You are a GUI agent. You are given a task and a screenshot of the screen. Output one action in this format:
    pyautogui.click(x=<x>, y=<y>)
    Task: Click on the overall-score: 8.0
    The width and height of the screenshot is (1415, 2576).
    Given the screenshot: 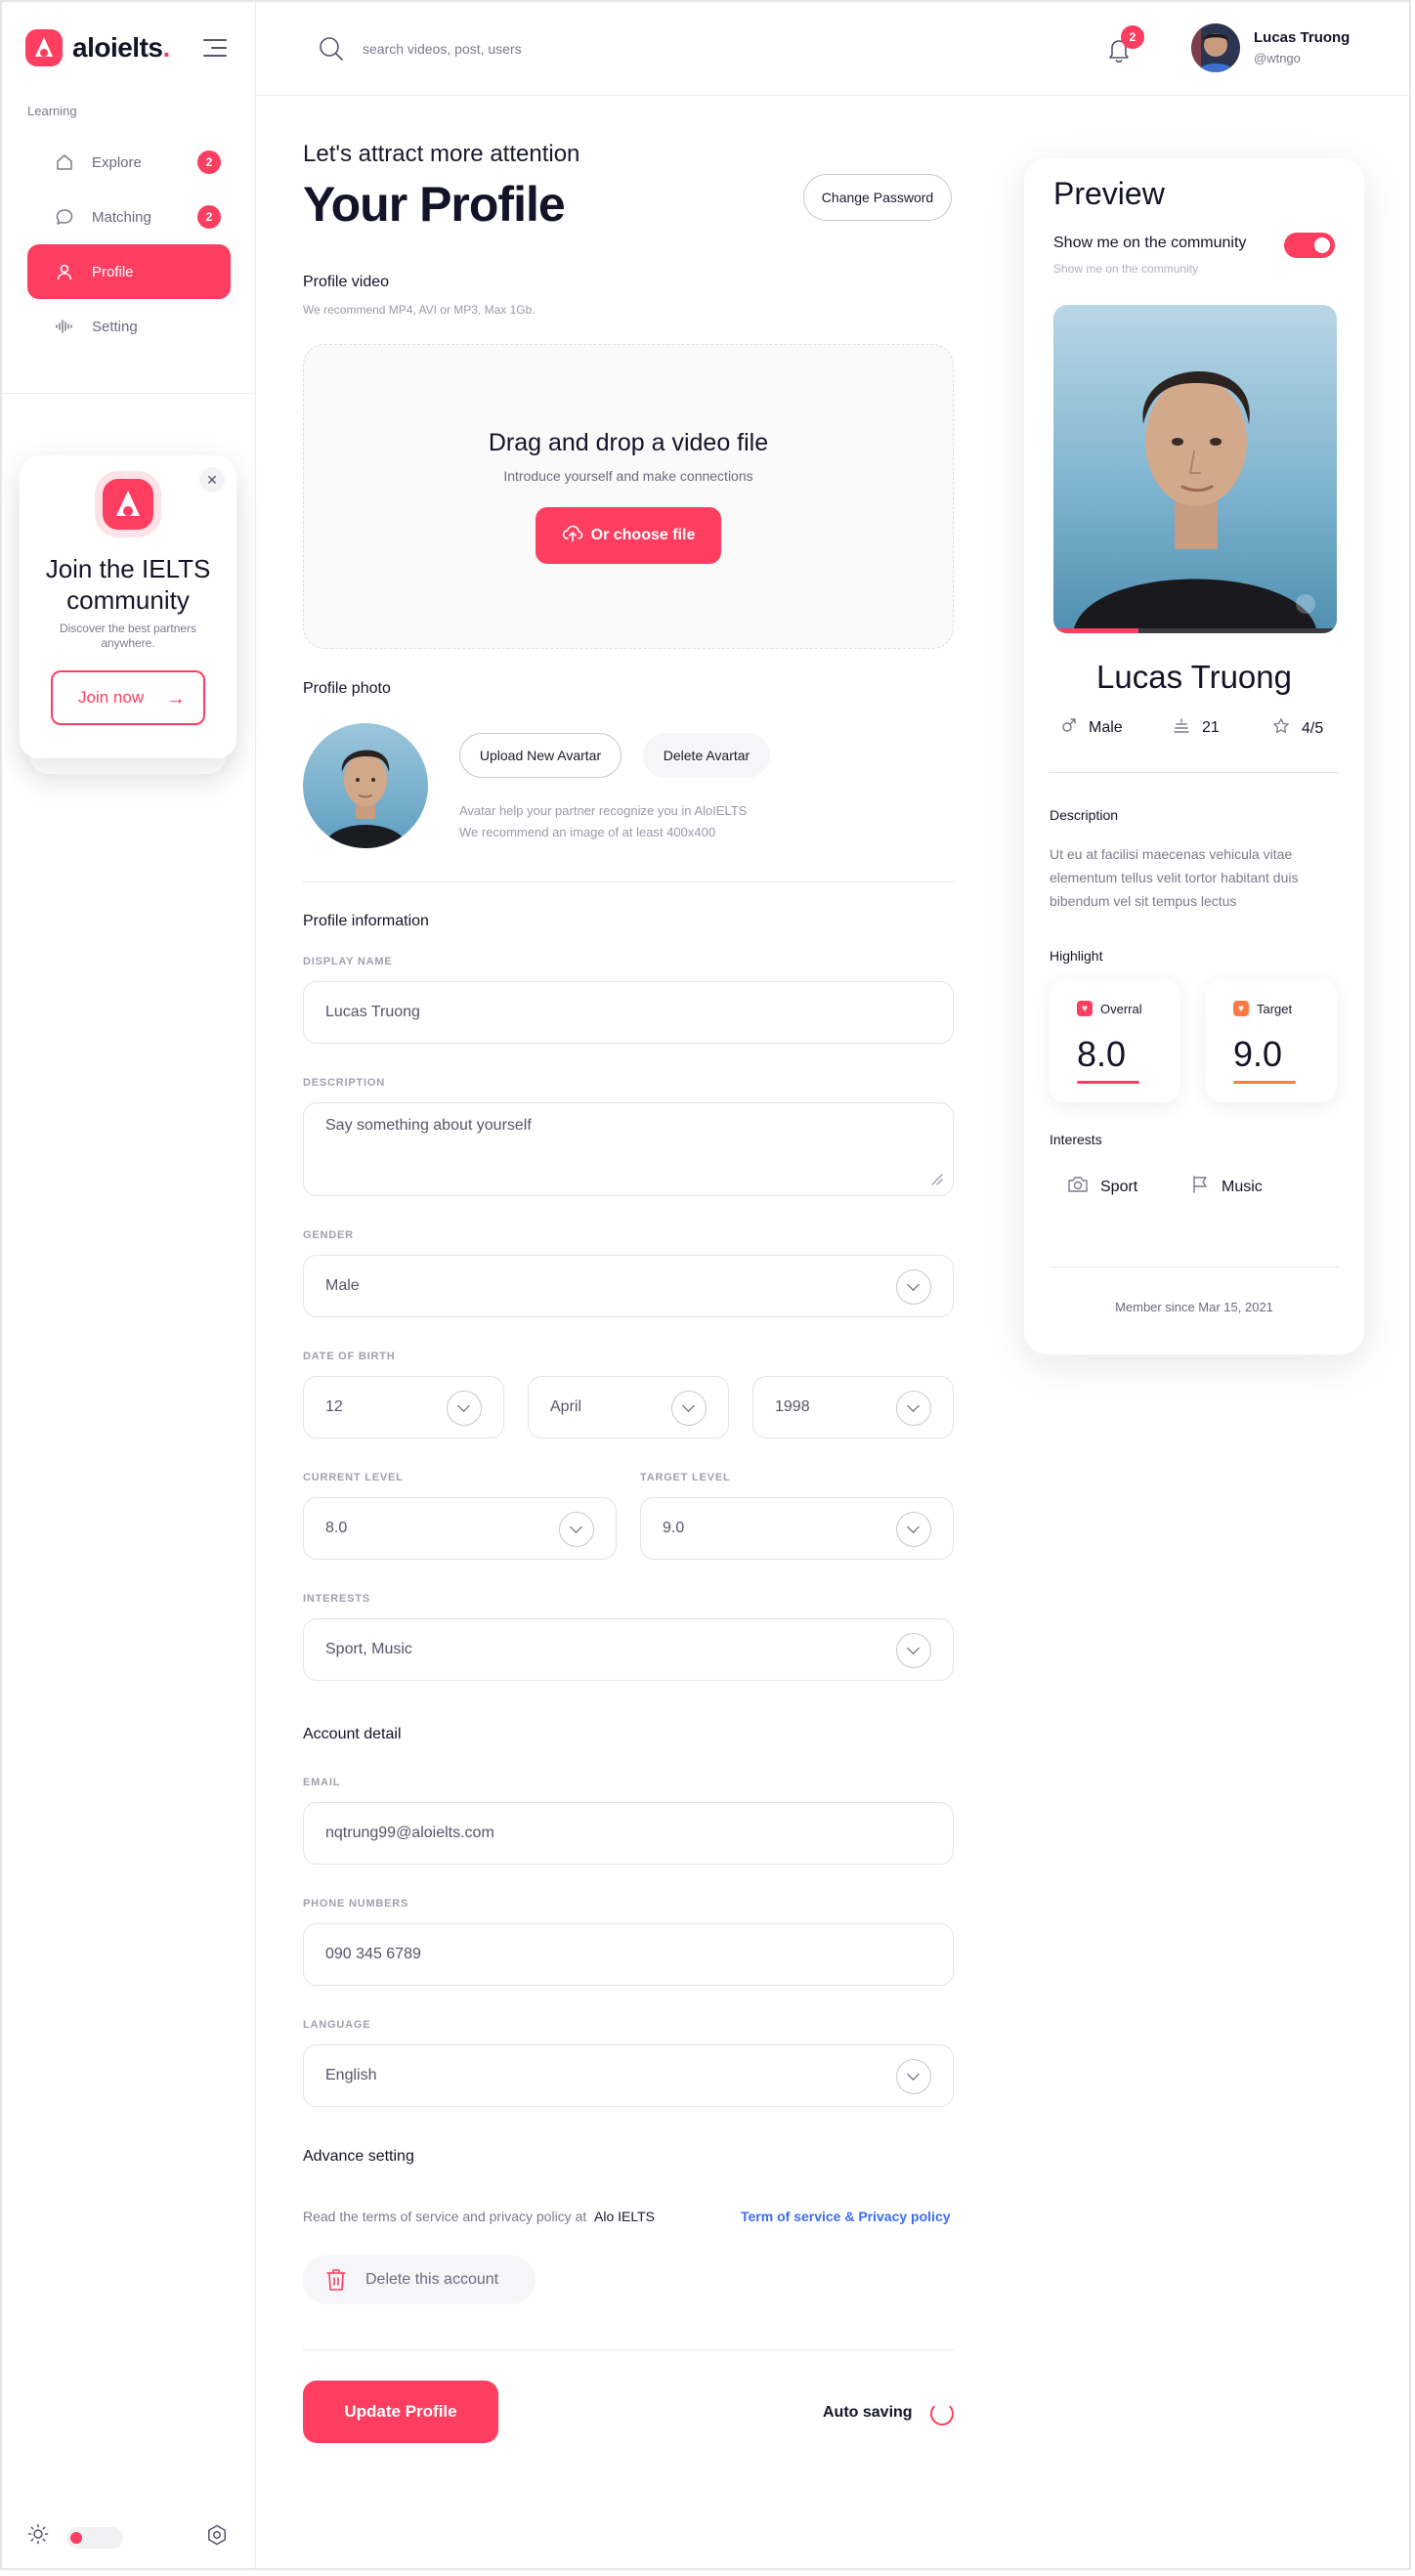 What is the action you would take?
    pyautogui.click(x=1102, y=1054)
    